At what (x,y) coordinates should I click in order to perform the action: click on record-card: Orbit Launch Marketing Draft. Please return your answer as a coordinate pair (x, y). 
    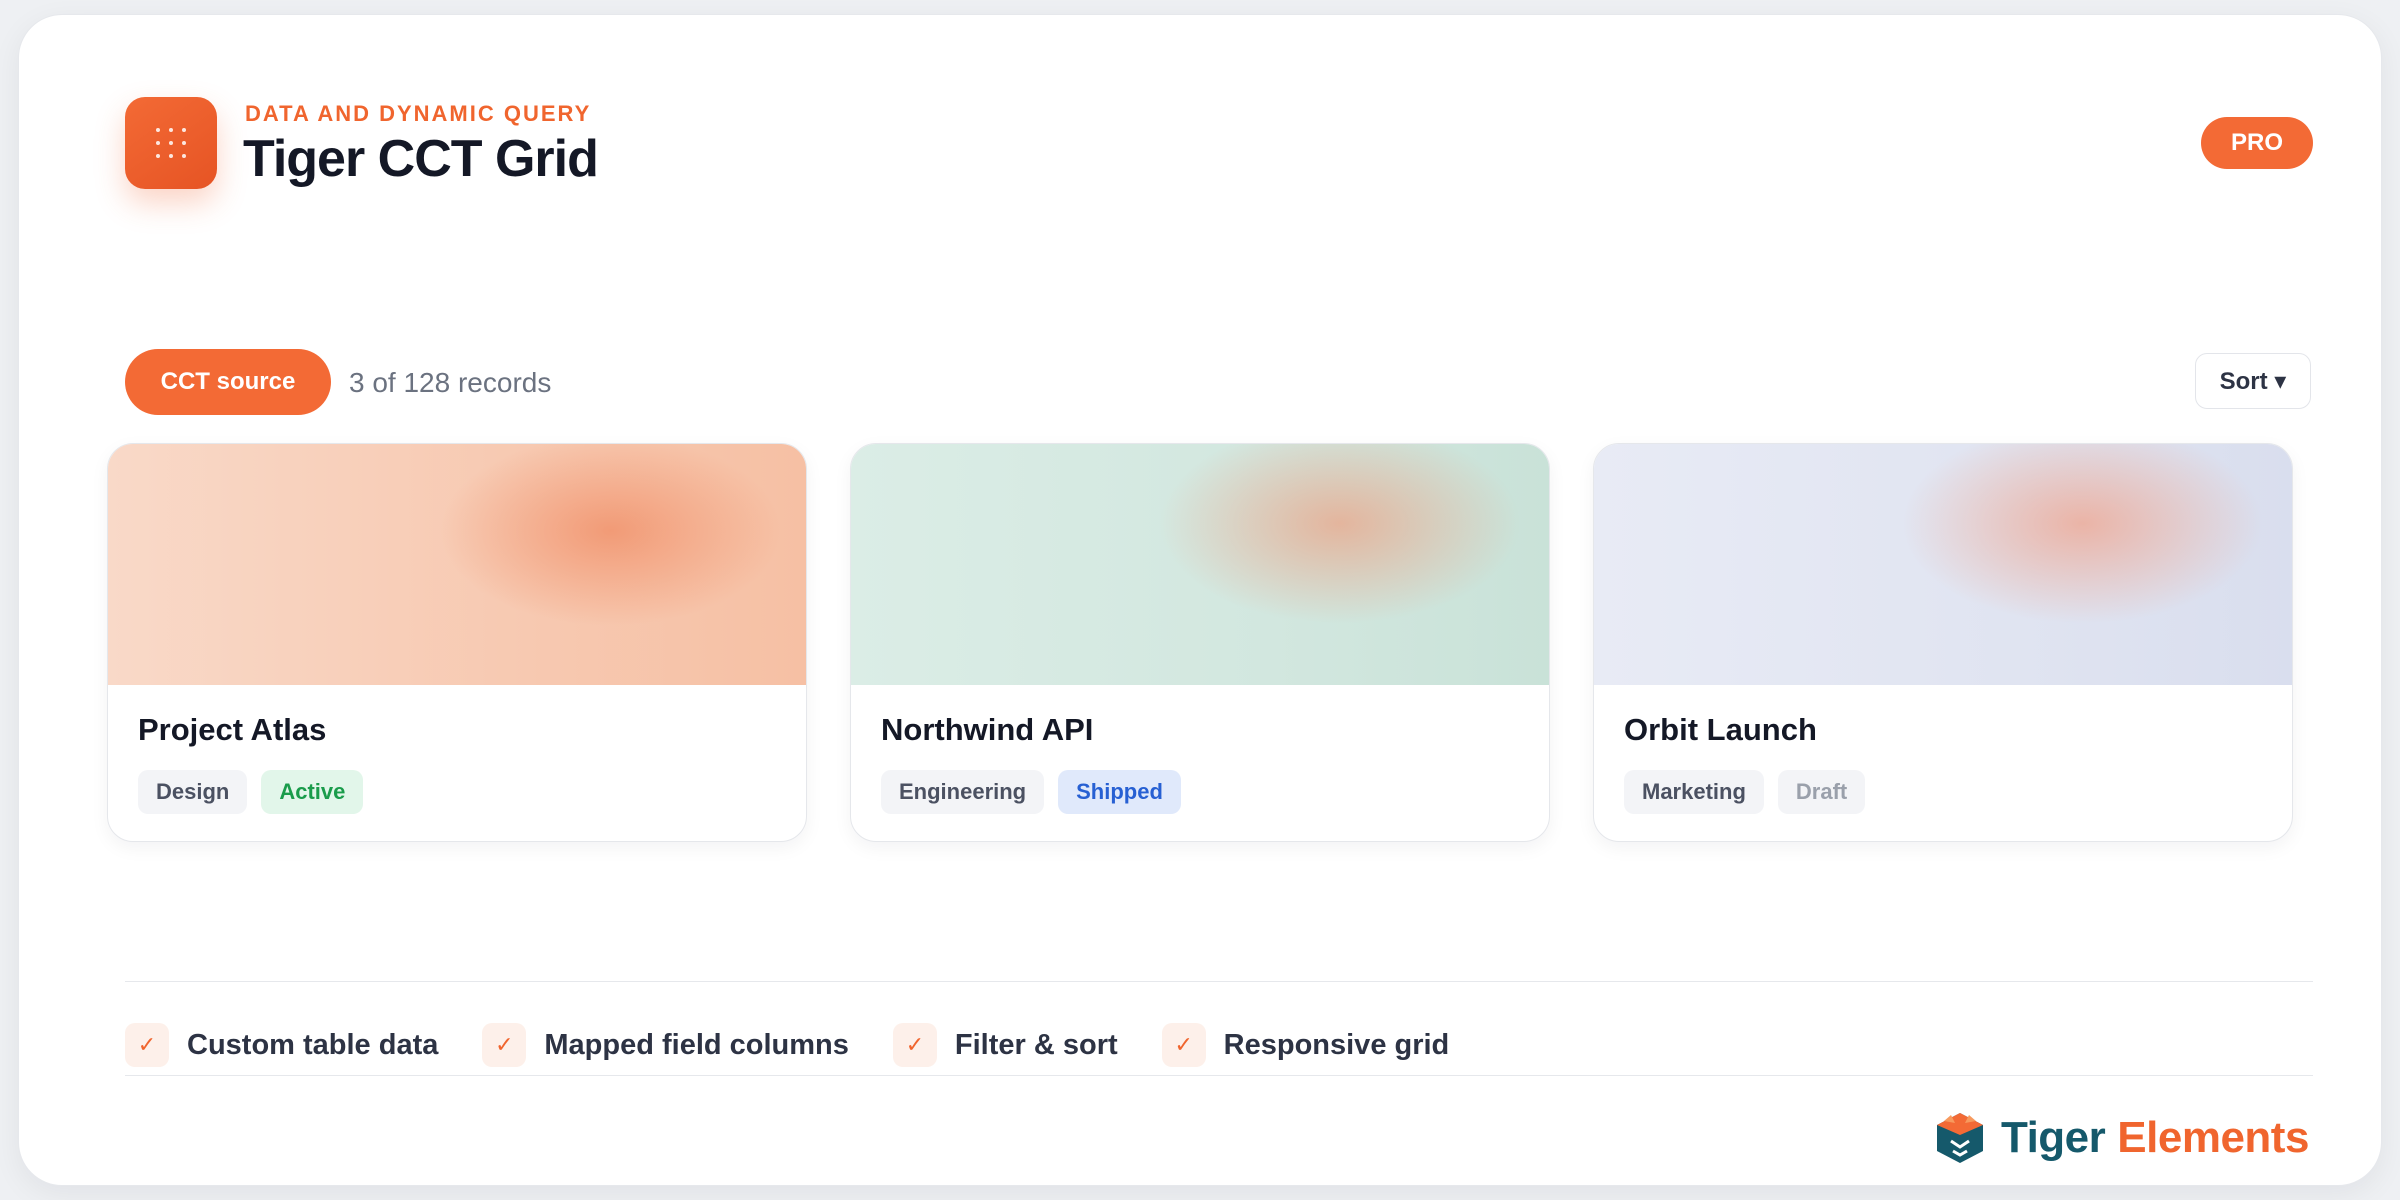
    Looking at the image, I should click on (1943, 642).